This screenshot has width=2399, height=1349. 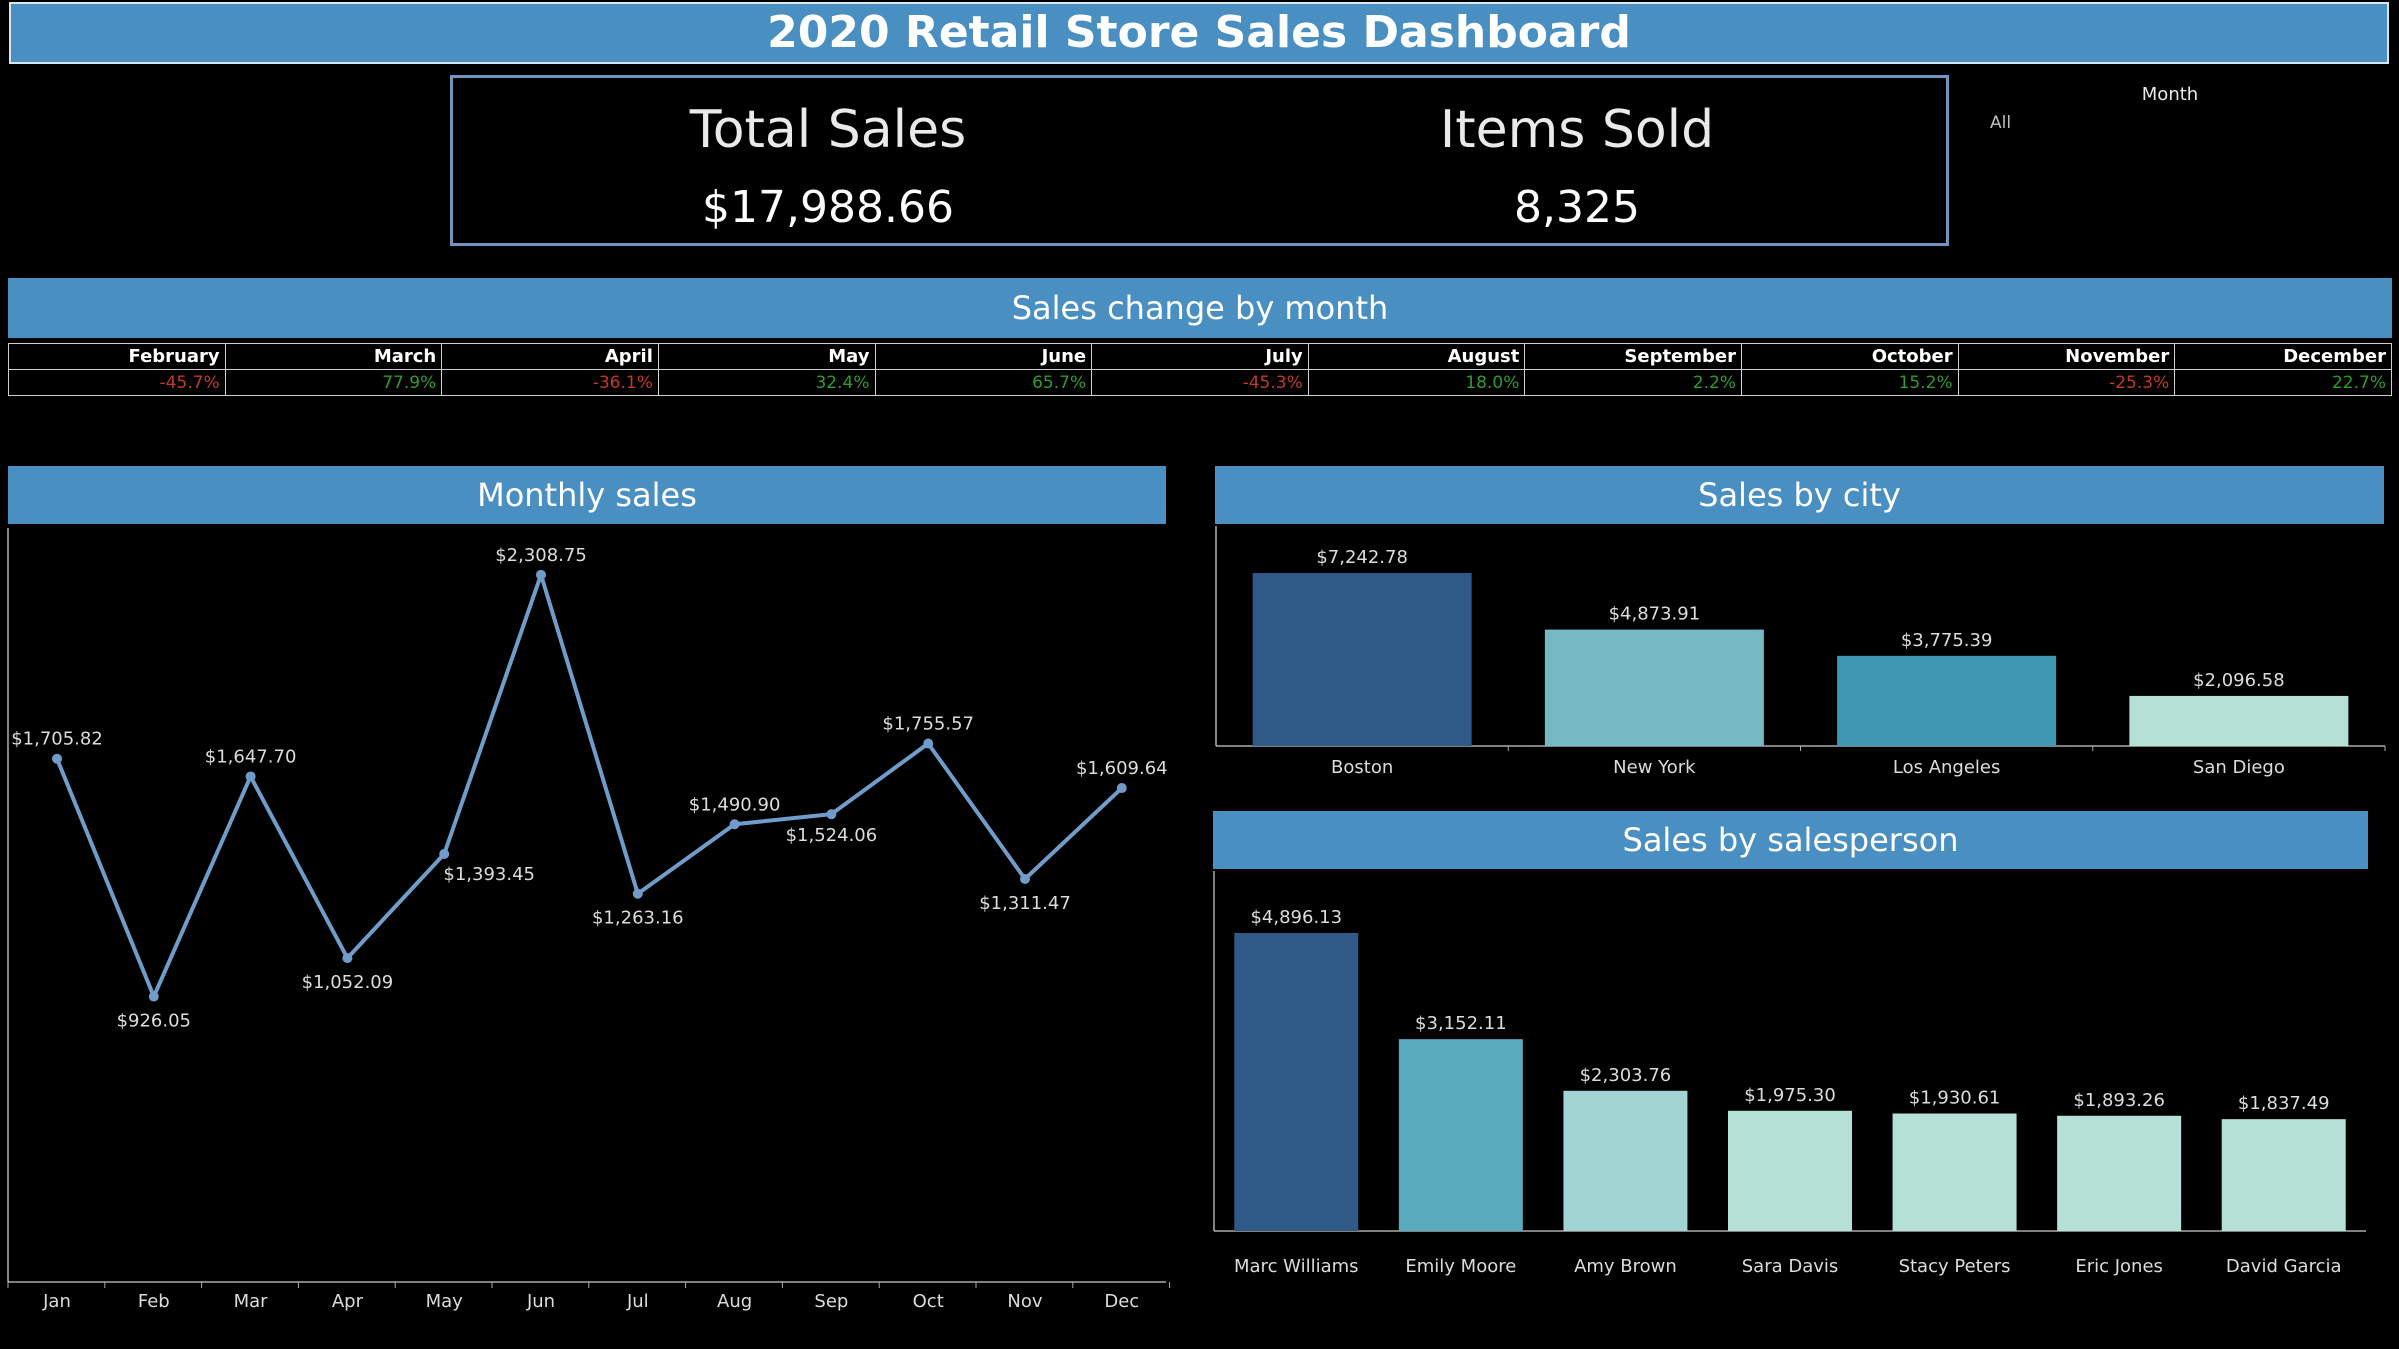 I want to click on bar-data-label: $1,893.26, so click(x=2119, y=1100).